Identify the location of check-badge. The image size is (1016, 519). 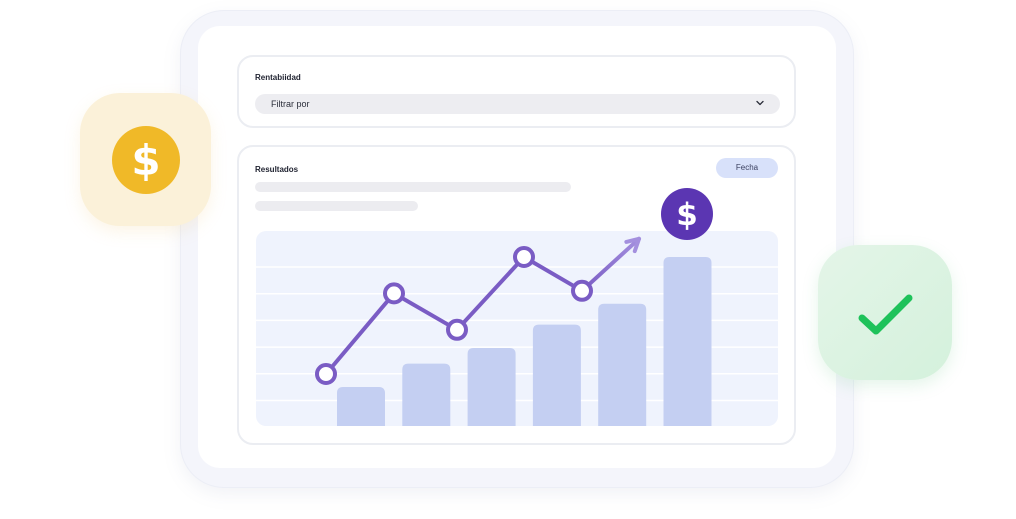
(885, 312).